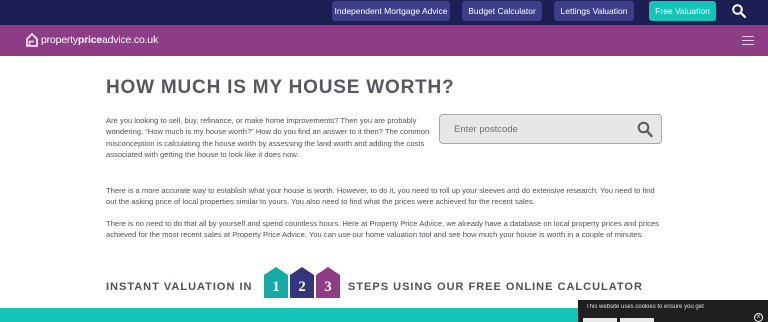 Image resolution: width=768 pixels, height=322 pixels. I want to click on site-logo: propertypriceadvice.co.uk, so click(91, 40).